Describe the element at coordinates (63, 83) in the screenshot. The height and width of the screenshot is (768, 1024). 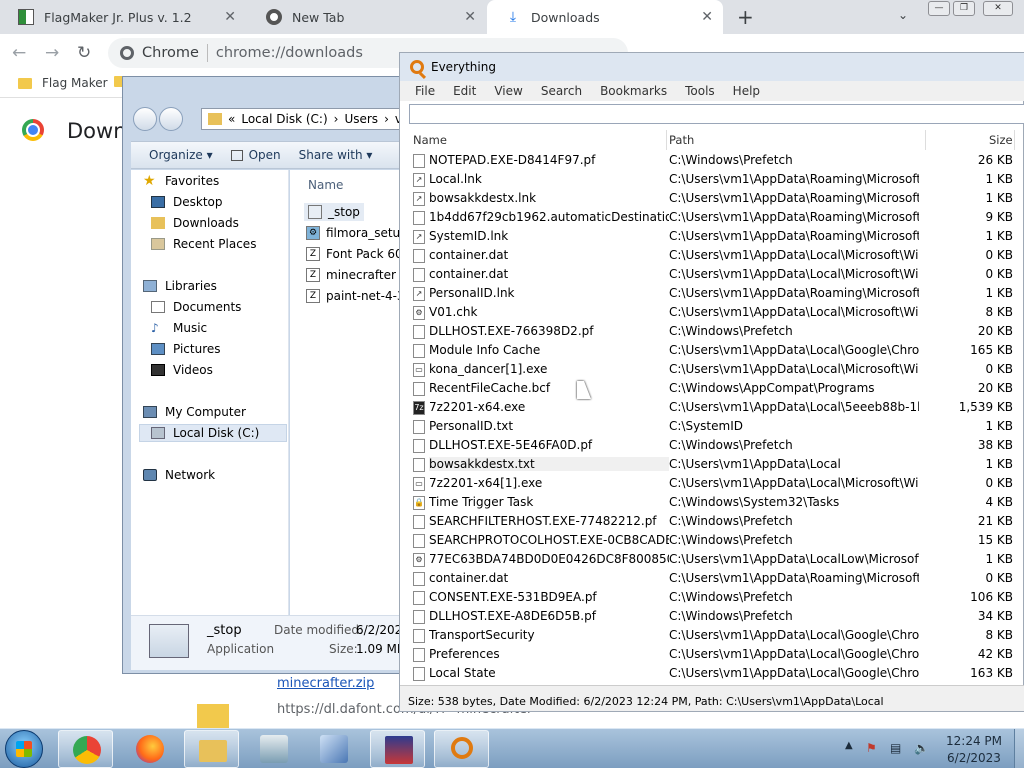
I see `bookmark-flag-maker: Flag Maker` at that location.